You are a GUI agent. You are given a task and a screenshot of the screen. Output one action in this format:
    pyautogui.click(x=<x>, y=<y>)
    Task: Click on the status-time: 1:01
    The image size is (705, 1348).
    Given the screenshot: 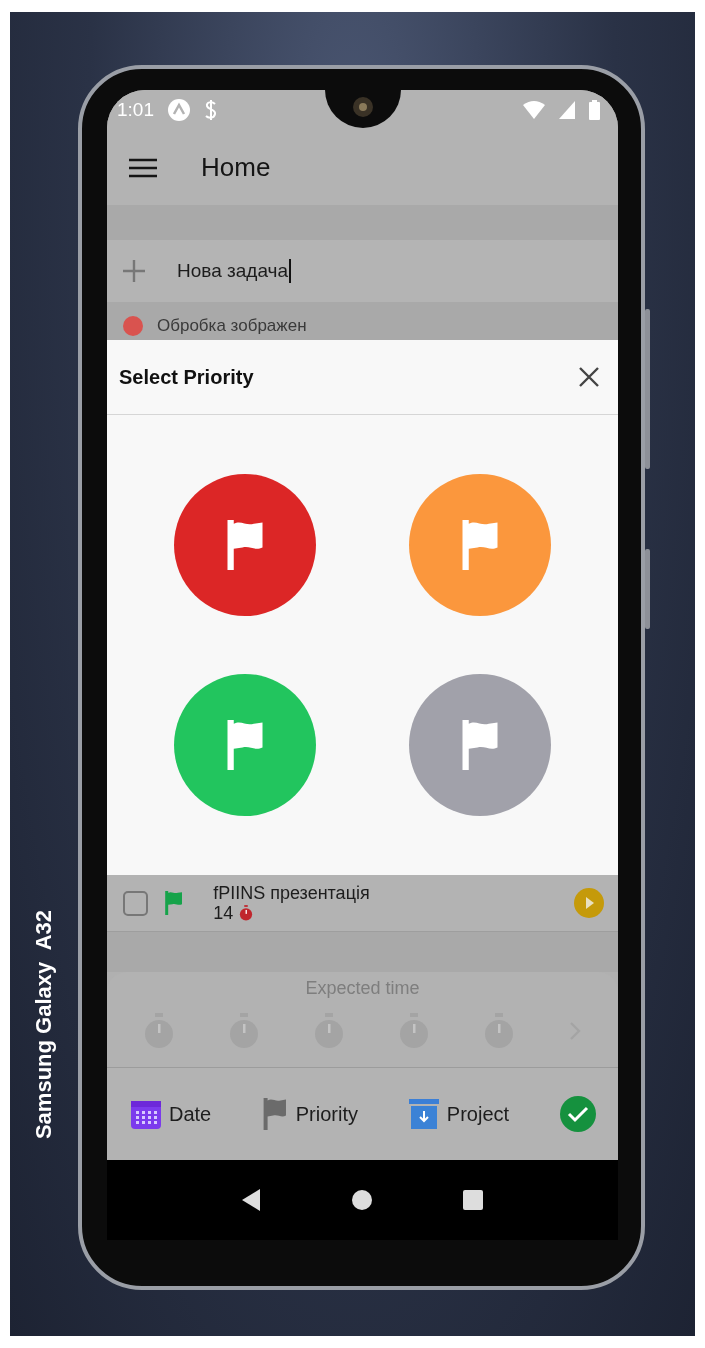 What is the action you would take?
    pyautogui.click(x=135, y=110)
    